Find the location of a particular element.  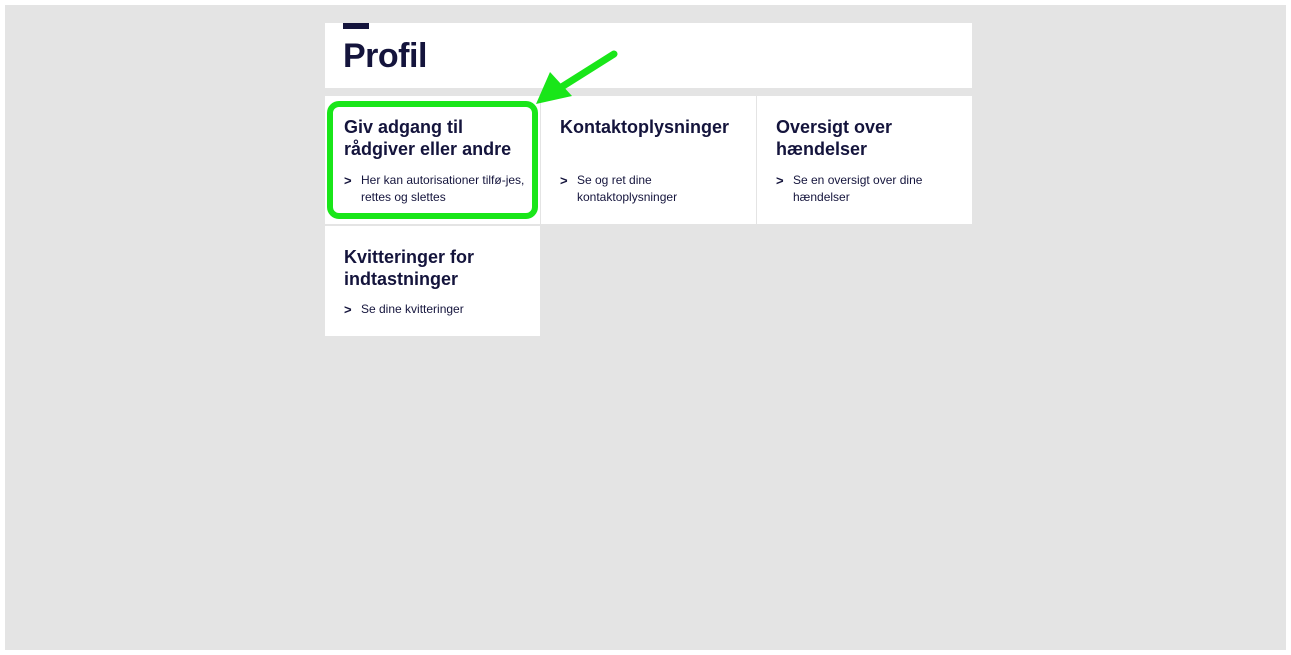

header-accent-bar is located at coordinates (356, 26).